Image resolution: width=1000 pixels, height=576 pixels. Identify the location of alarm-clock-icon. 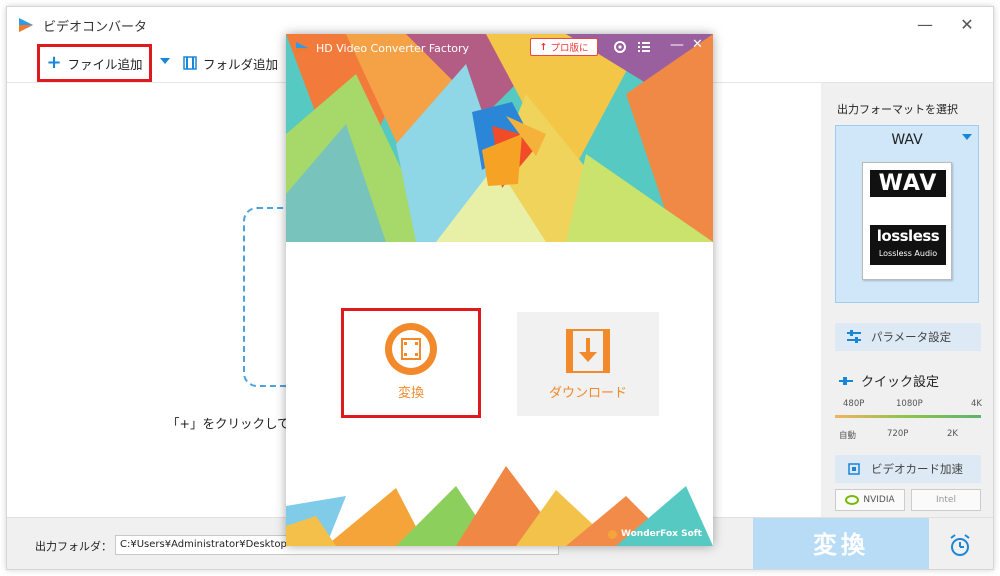
(960, 546).